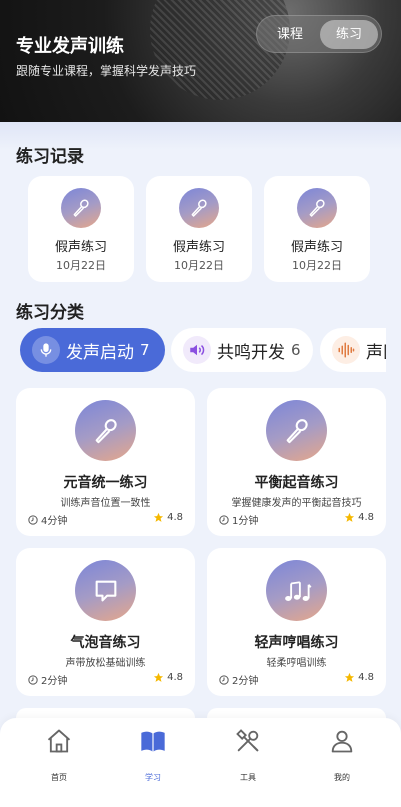  Describe the element at coordinates (100, 352) in the screenshot. I see `chip-label: 发声启动` at that location.